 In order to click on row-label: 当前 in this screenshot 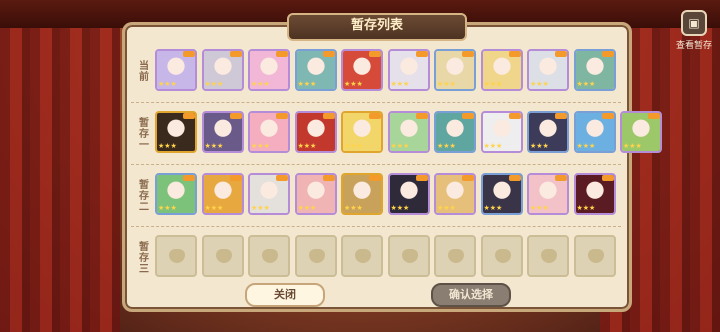, I will do `click(142, 71)`.